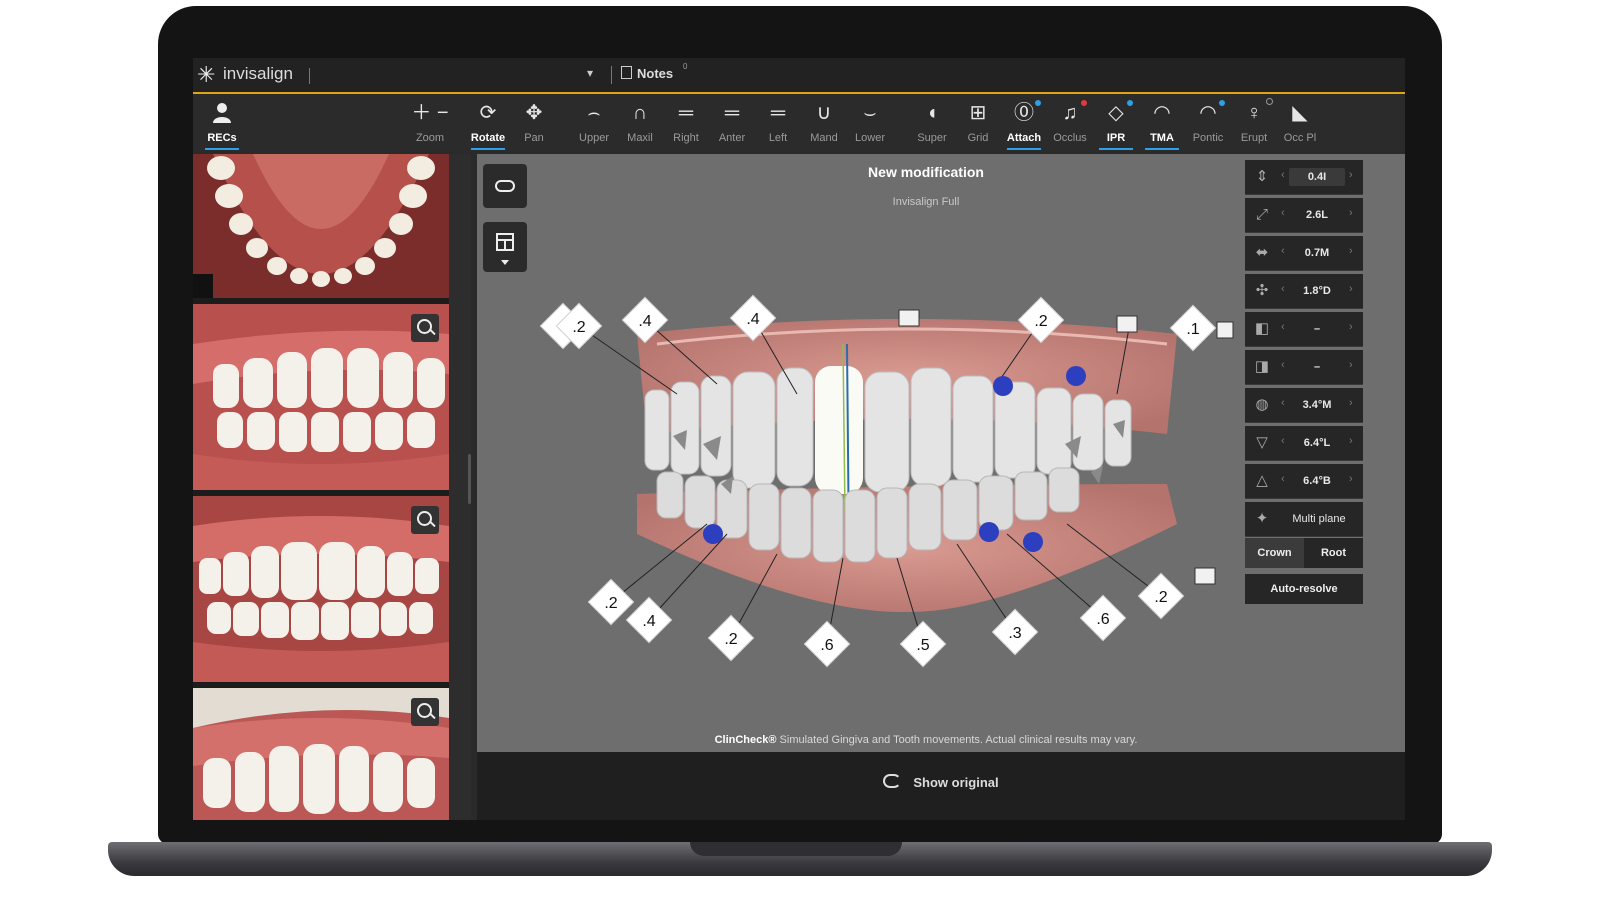  I want to click on maxillary-view-icon: ∩, so click(640, 113).